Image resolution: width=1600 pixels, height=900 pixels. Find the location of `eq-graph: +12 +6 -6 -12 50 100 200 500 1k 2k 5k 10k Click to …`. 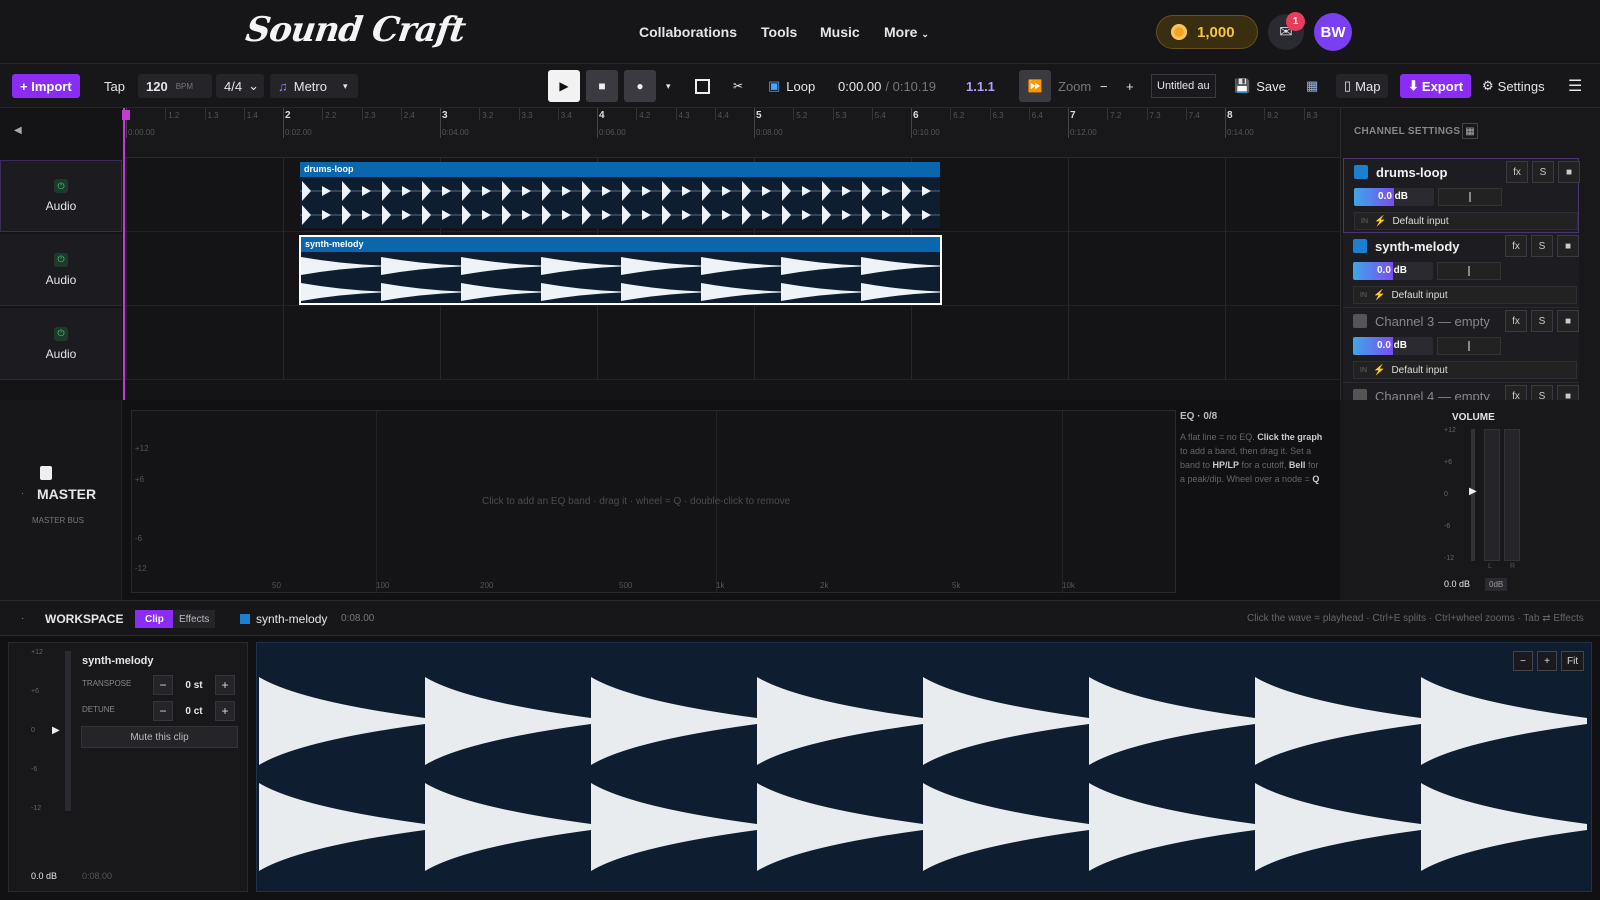

eq-graph: +12 +6 -6 -12 50 100 200 500 1k 2k 5k 10k Click to … is located at coordinates (654, 501).